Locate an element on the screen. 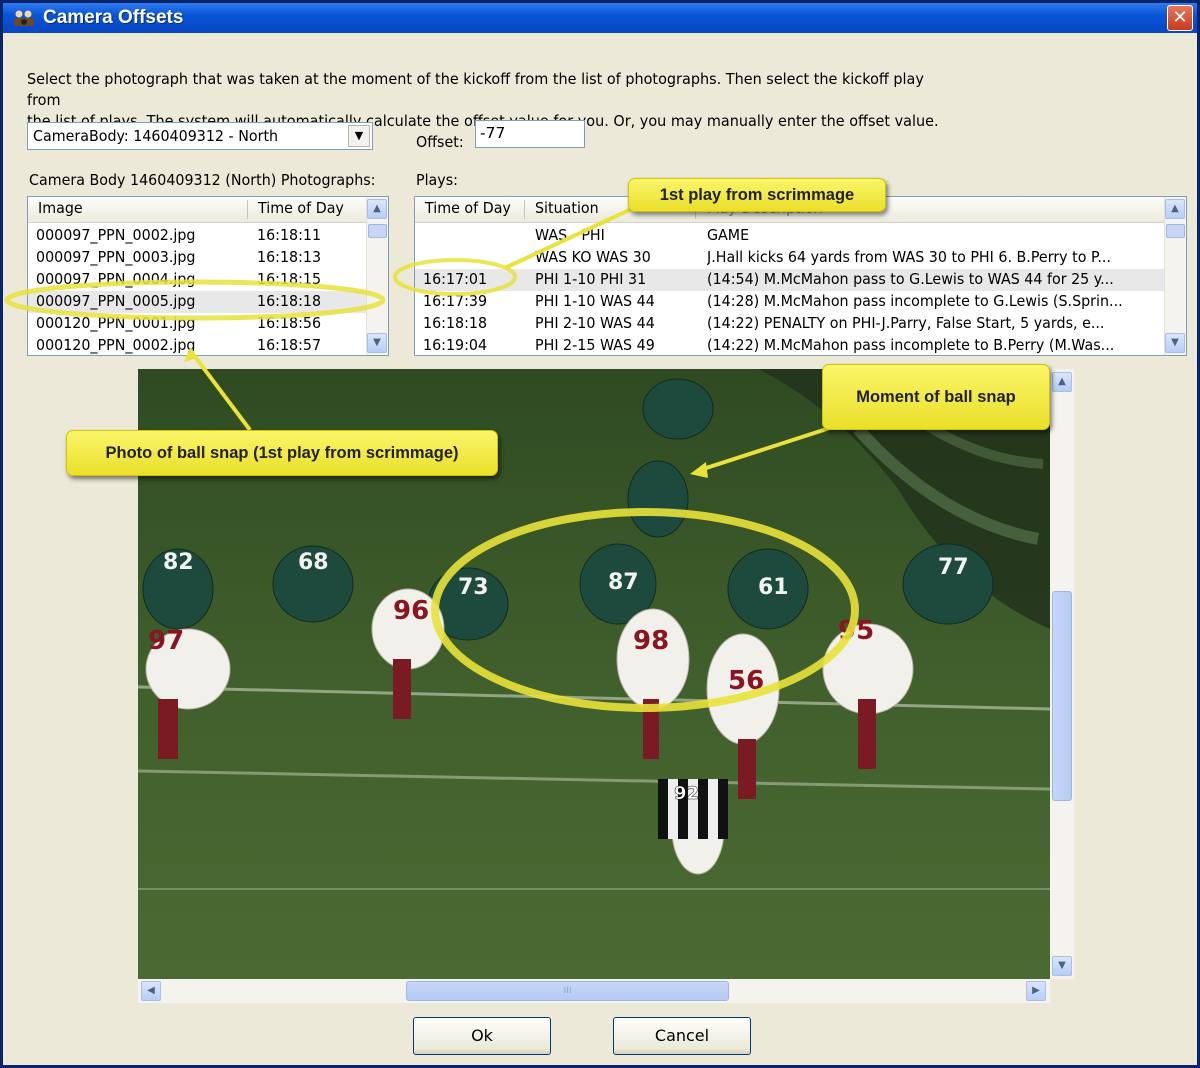  jersey-number: 96 is located at coordinates (411, 611).